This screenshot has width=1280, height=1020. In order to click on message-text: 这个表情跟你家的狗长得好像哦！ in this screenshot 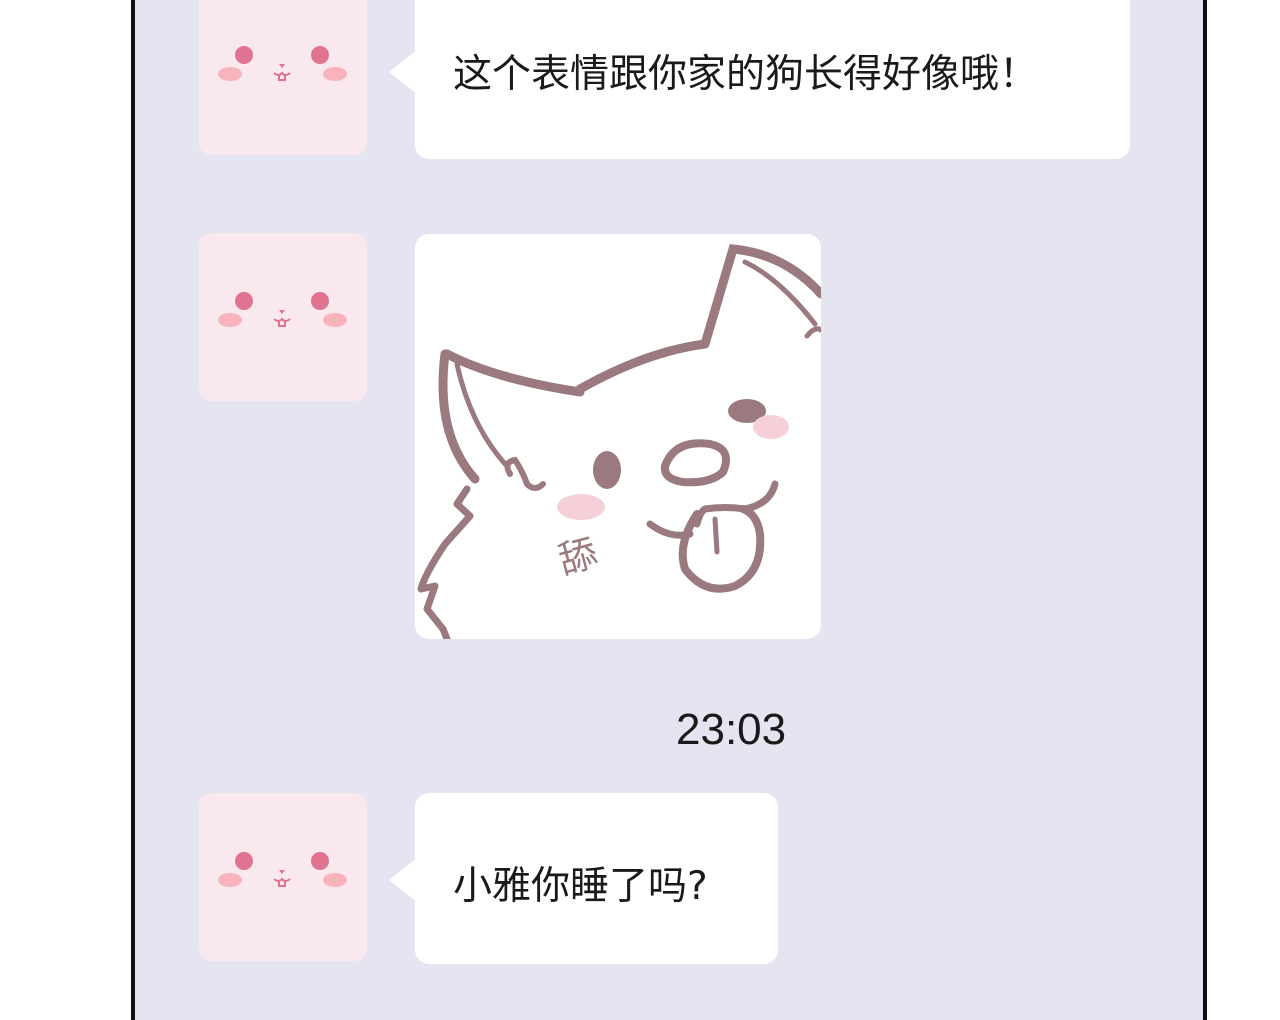, I will do `click(746, 74)`.